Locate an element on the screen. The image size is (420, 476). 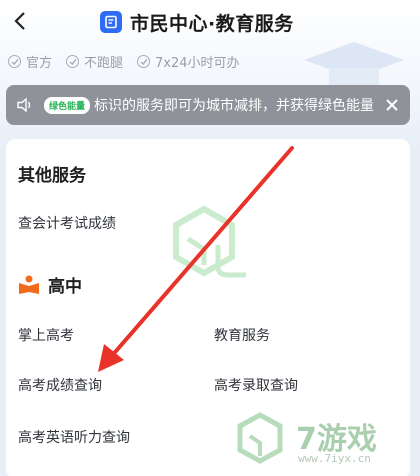
service-link-gaokao-score-query: 高考成绩查询 is located at coordinates (60, 385).